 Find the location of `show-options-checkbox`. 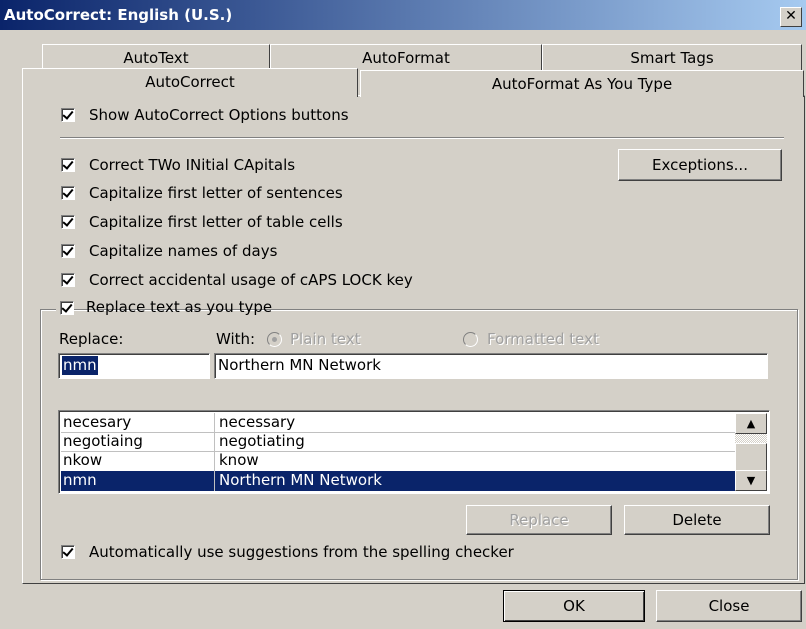

show-options-checkbox is located at coordinates (68, 115).